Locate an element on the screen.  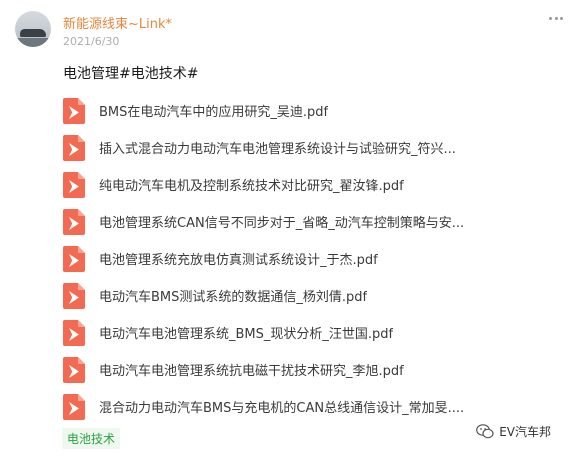
watermark-brand: EV汽车邦 is located at coordinates (513, 431).